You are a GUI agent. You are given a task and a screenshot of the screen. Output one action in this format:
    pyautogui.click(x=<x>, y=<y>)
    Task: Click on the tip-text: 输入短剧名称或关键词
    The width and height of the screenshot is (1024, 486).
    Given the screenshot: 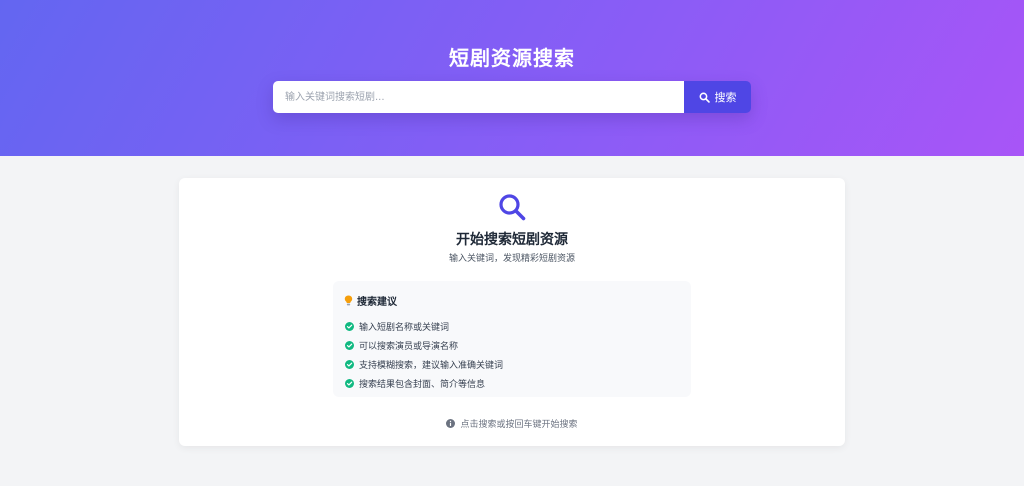 What is the action you would take?
    pyautogui.click(x=404, y=328)
    